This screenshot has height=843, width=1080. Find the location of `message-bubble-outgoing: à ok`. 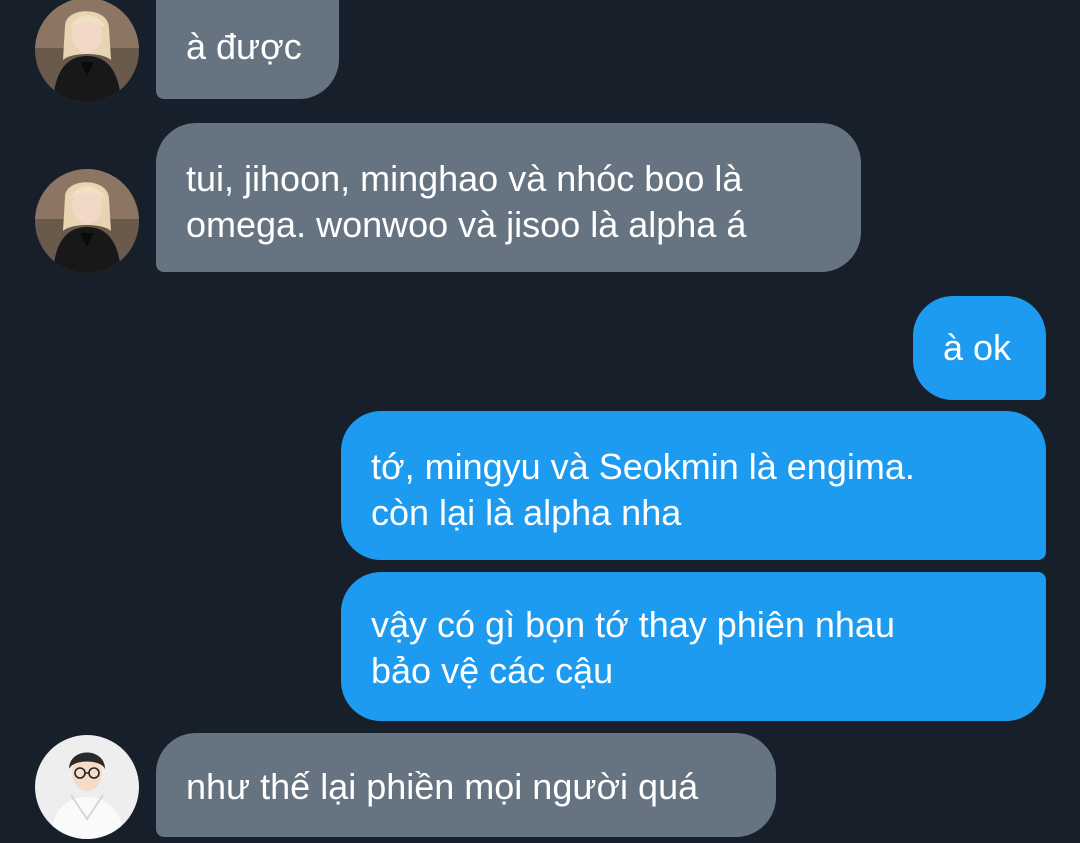

message-bubble-outgoing: à ok is located at coordinates (979, 348).